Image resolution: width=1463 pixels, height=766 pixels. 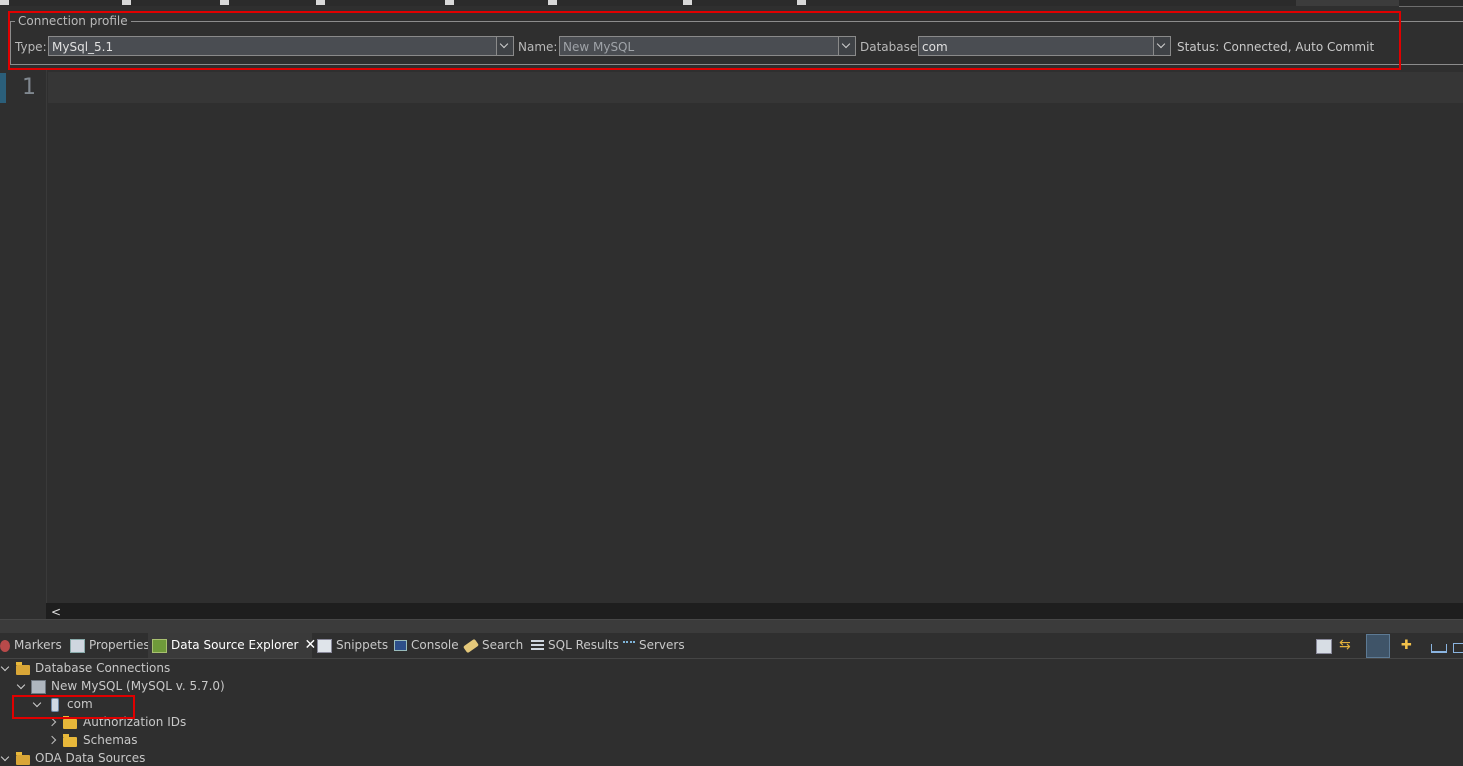 I want to click on tab-servers: Servers, so click(x=654, y=645).